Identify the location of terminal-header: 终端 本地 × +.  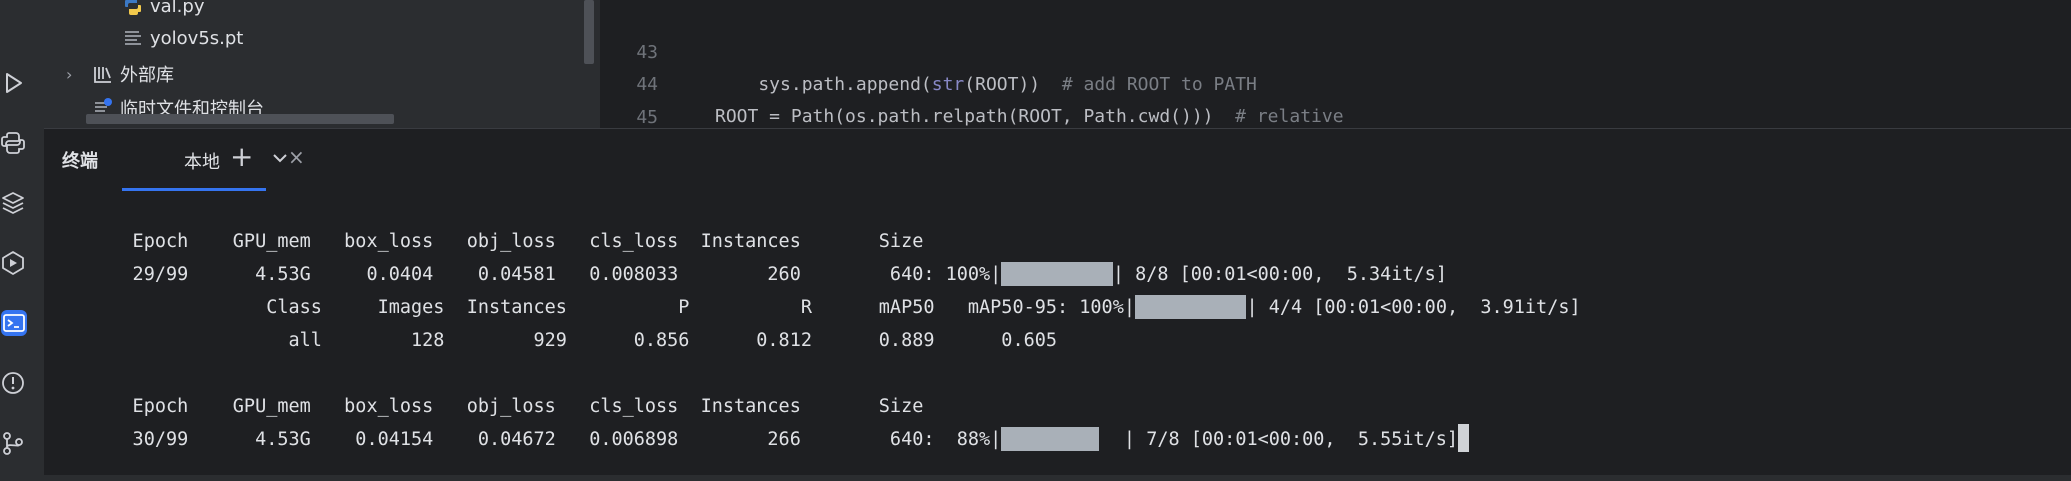
(1057, 160).